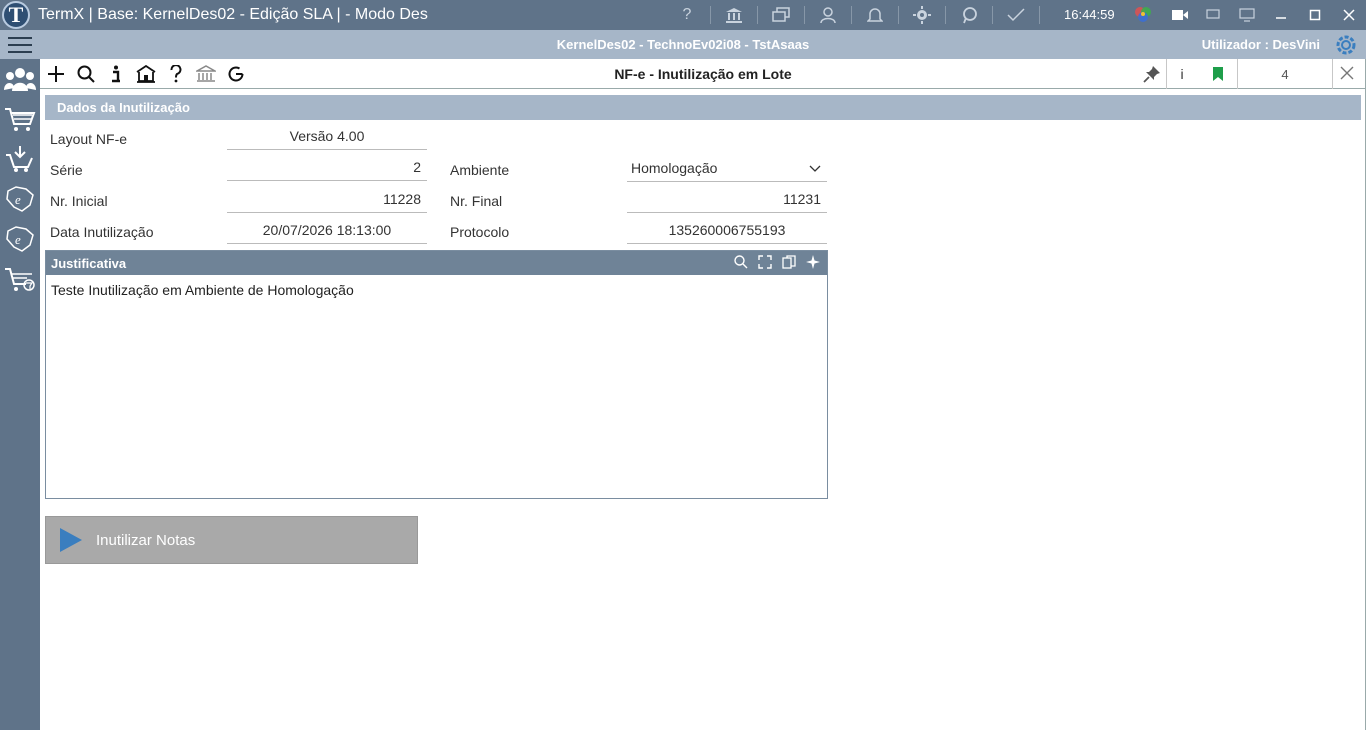 This screenshot has height=730, width=1366. I want to click on cart-download-icon, so click(20, 159).